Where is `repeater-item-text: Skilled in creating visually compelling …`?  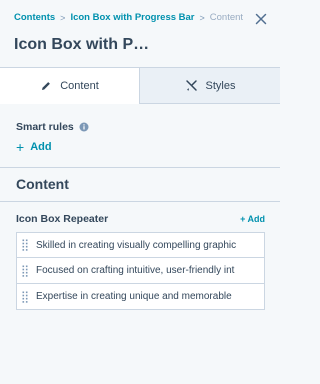
repeater-item-text: Skilled in creating visually compelling … is located at coordinates (136, 245).